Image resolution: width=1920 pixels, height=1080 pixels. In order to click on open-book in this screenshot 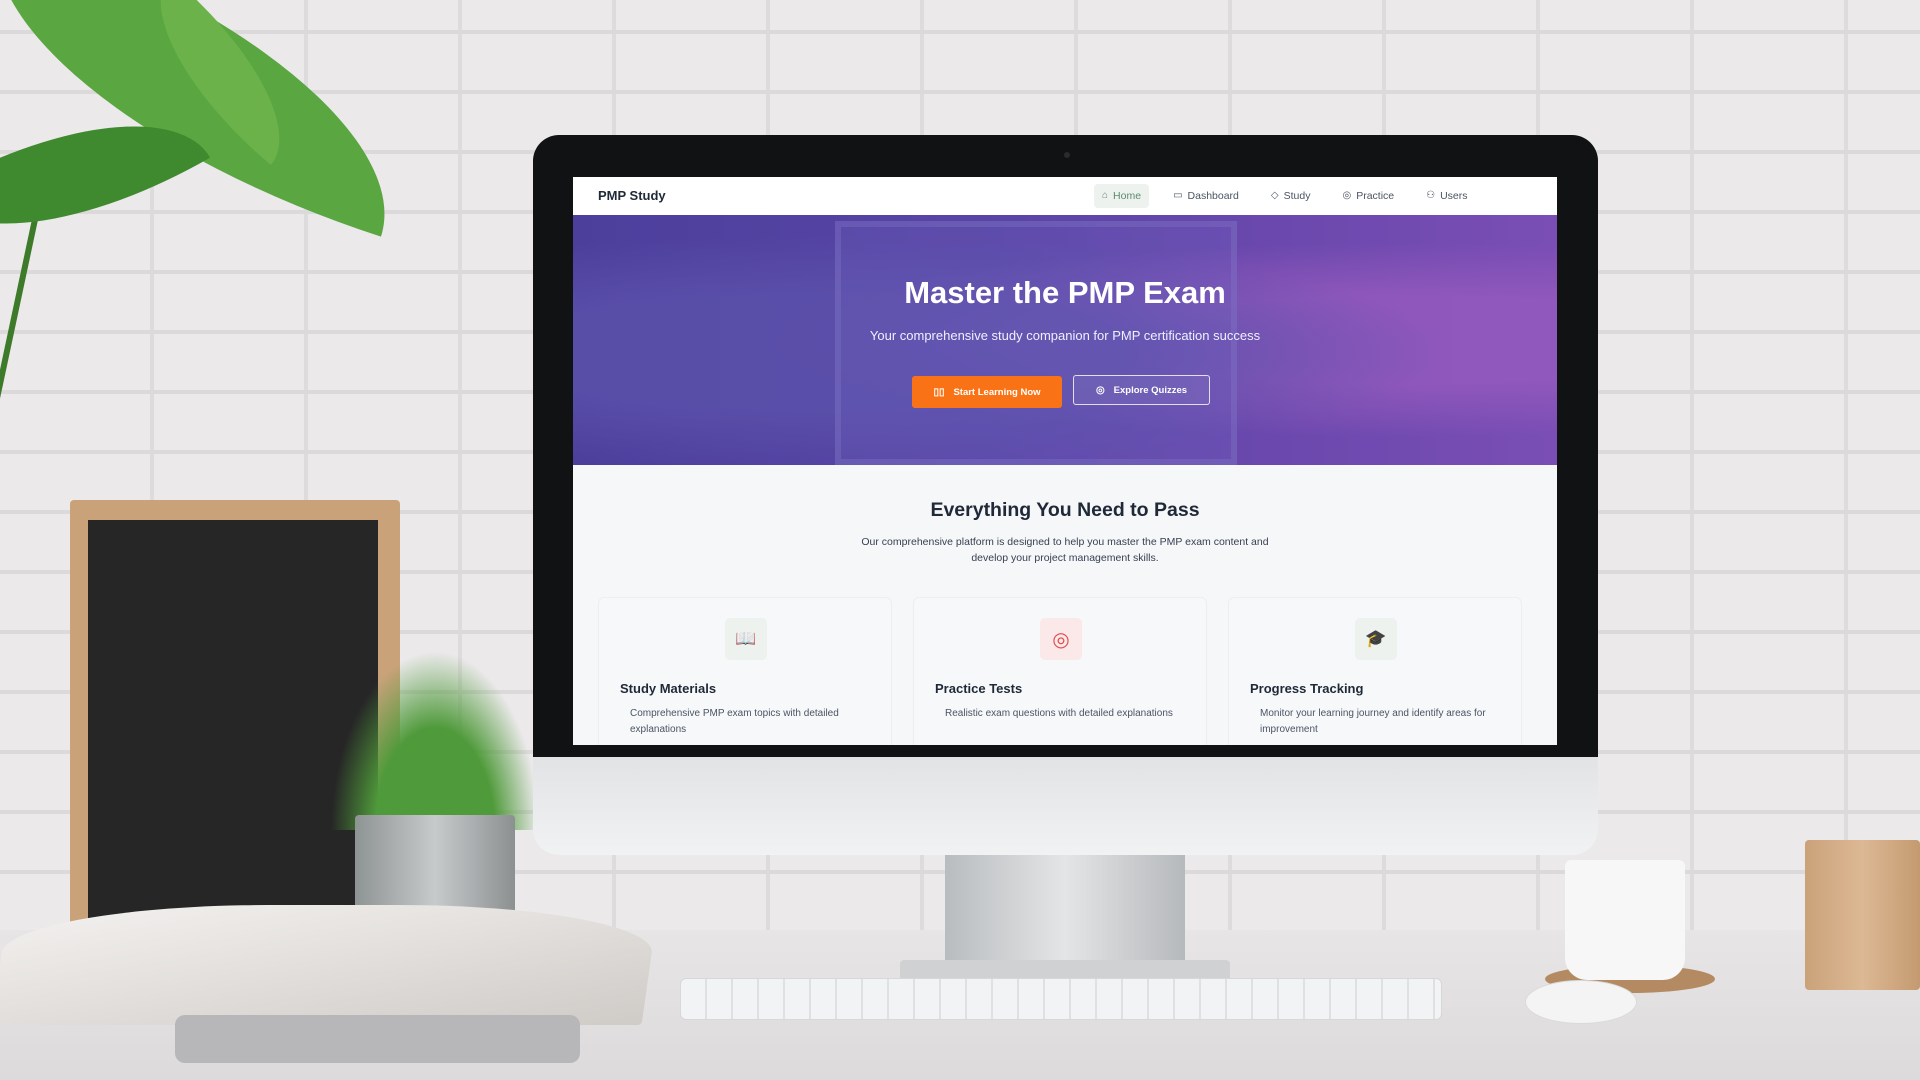, I will do `click(329, 965)`.